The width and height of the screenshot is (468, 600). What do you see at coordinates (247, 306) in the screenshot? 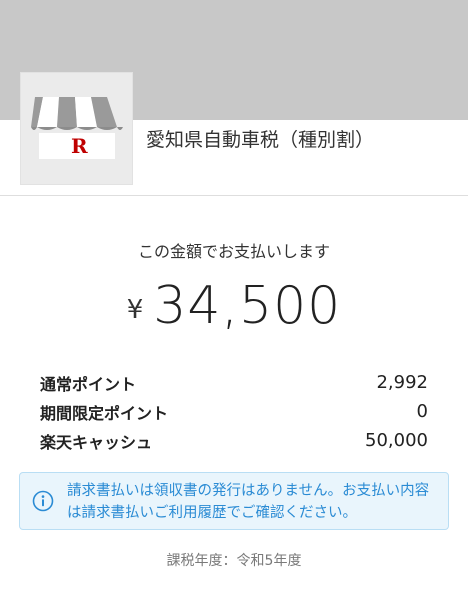
I see `amount-value: 34,500` at bounding box center [247, 306].